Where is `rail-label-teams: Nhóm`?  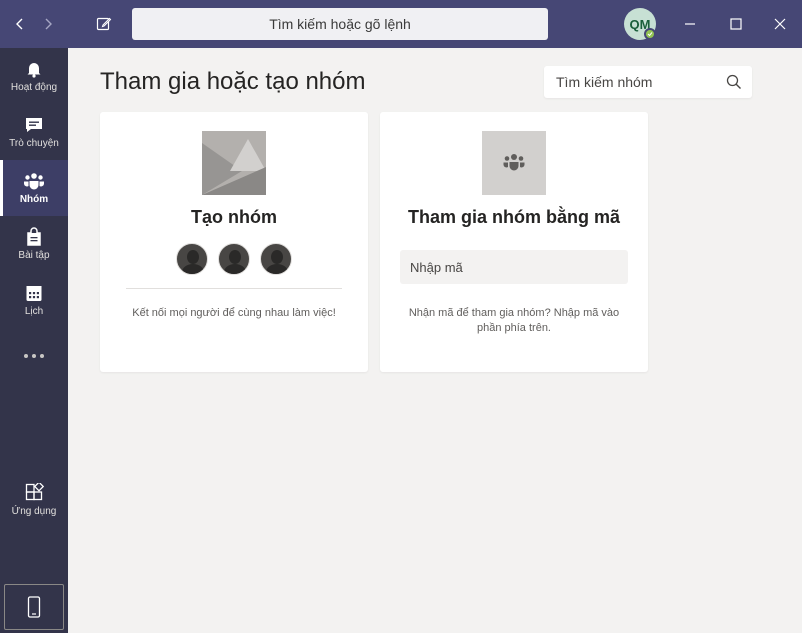
rail-label-teams: Nhóm is located at coordinates (34, 199).